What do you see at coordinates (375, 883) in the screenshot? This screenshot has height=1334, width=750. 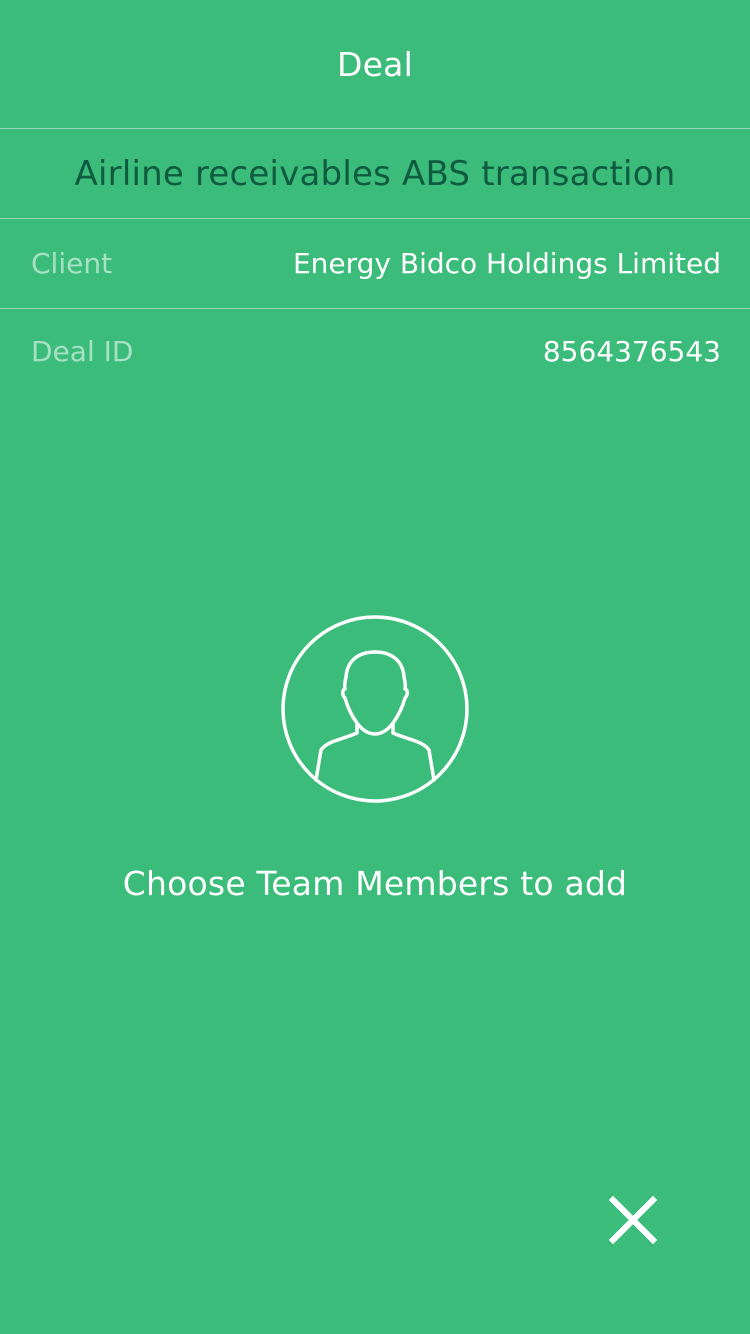 I see `choose-team-members-label: Choose Team Members to add` at bounding box center [375, 883].